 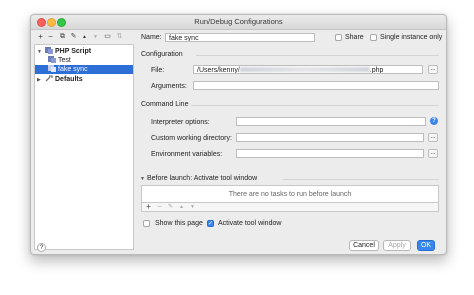 I want to click on file-label: File:, so click(x=158, y=70).